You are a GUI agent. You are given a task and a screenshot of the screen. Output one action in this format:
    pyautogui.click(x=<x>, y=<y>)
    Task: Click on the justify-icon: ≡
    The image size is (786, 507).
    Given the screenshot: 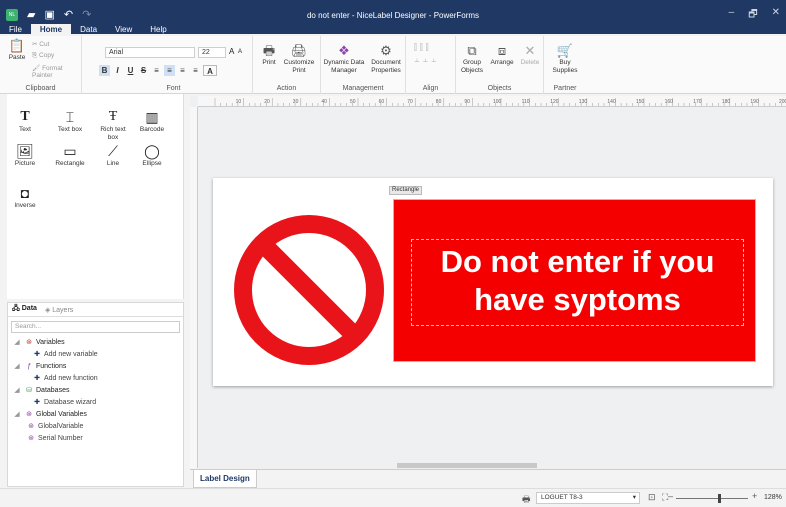 What is the action you would take?
    pyautogui.click(x=195, y=70)
    